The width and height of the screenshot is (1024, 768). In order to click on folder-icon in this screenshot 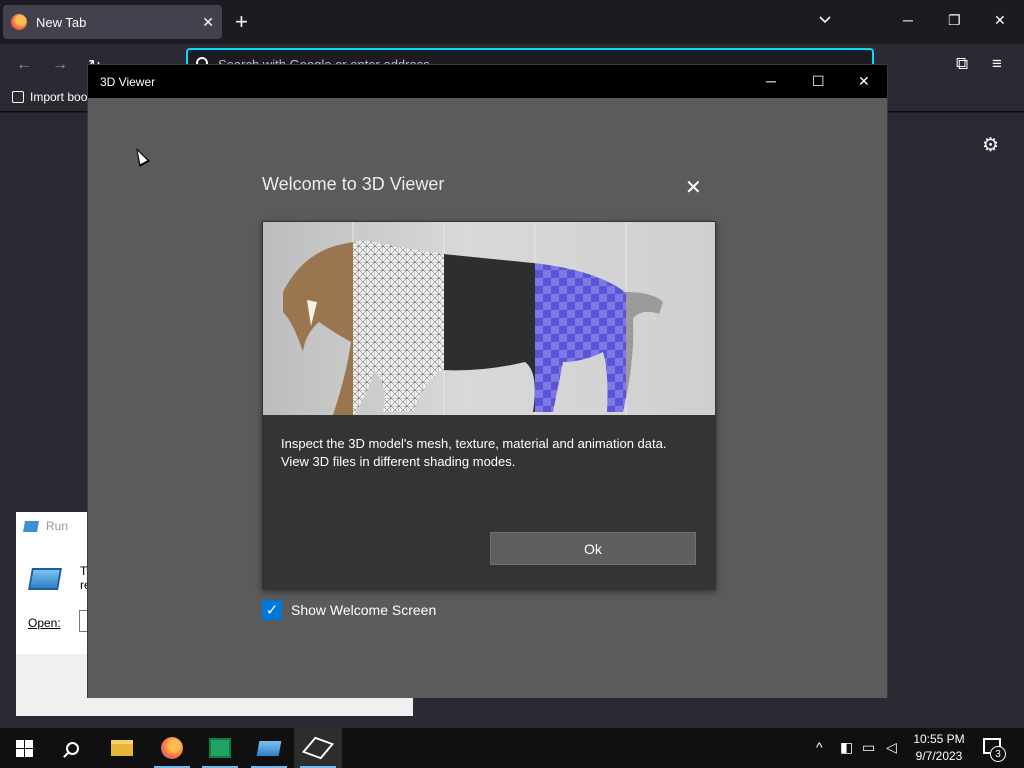, I will do `click(122, 748)`.